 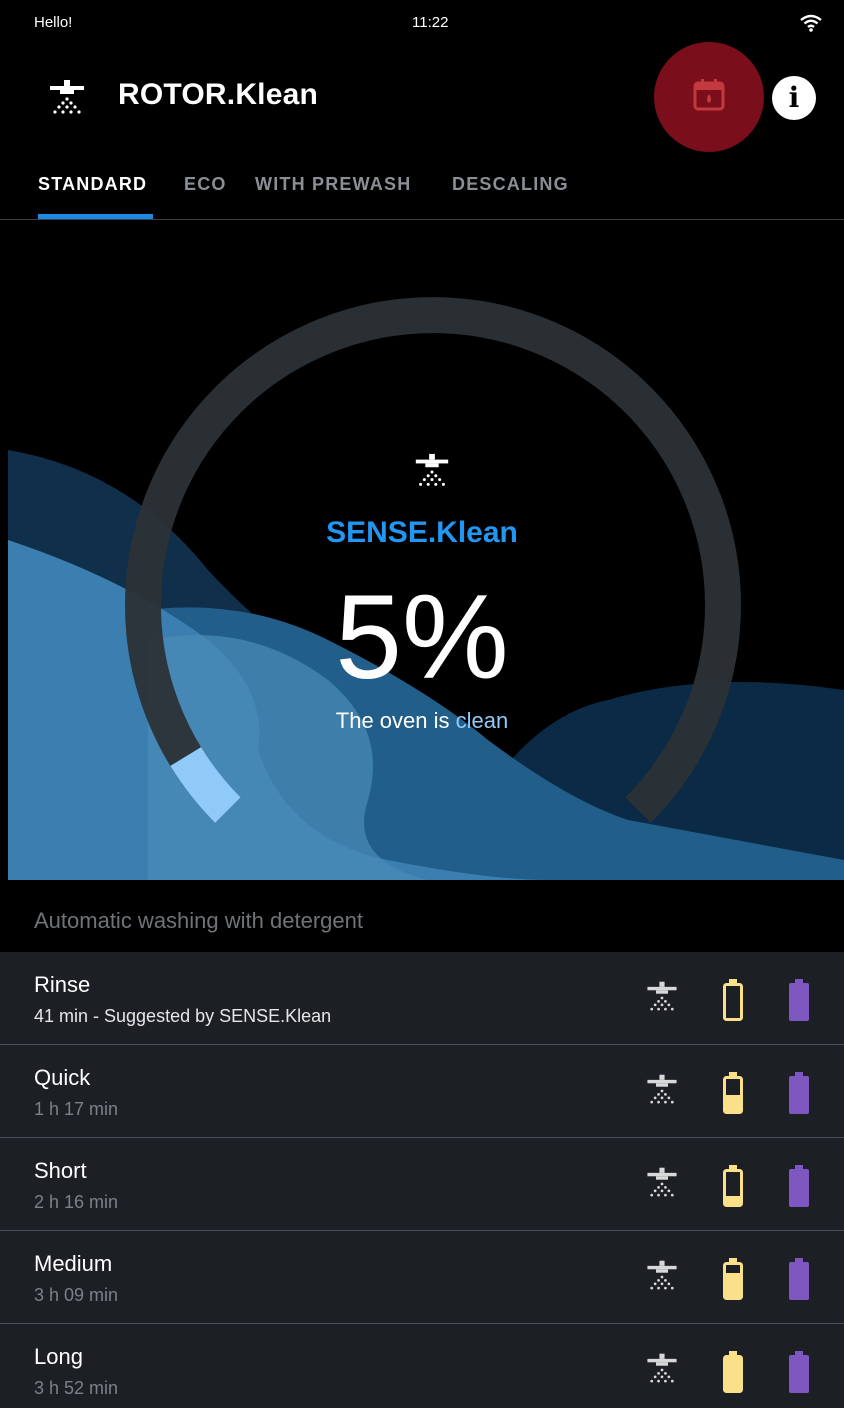 What do you see at coordinates (95, 216) in the screenshot?
I see `tab-indicator` at bounding box center [95, 216].